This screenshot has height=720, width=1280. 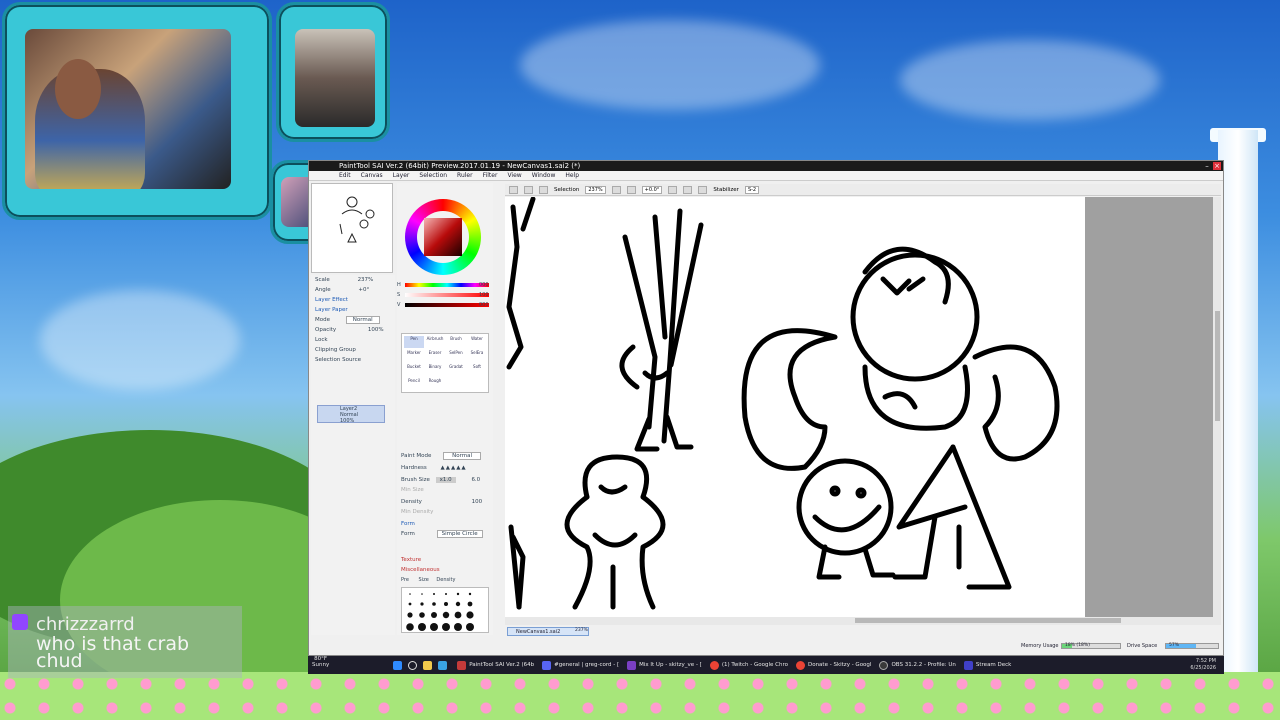 What do you see at coordinates (477, 356) in the screenshot?
I see `tool-selera: SelEra` at bounding box center [477, 356].